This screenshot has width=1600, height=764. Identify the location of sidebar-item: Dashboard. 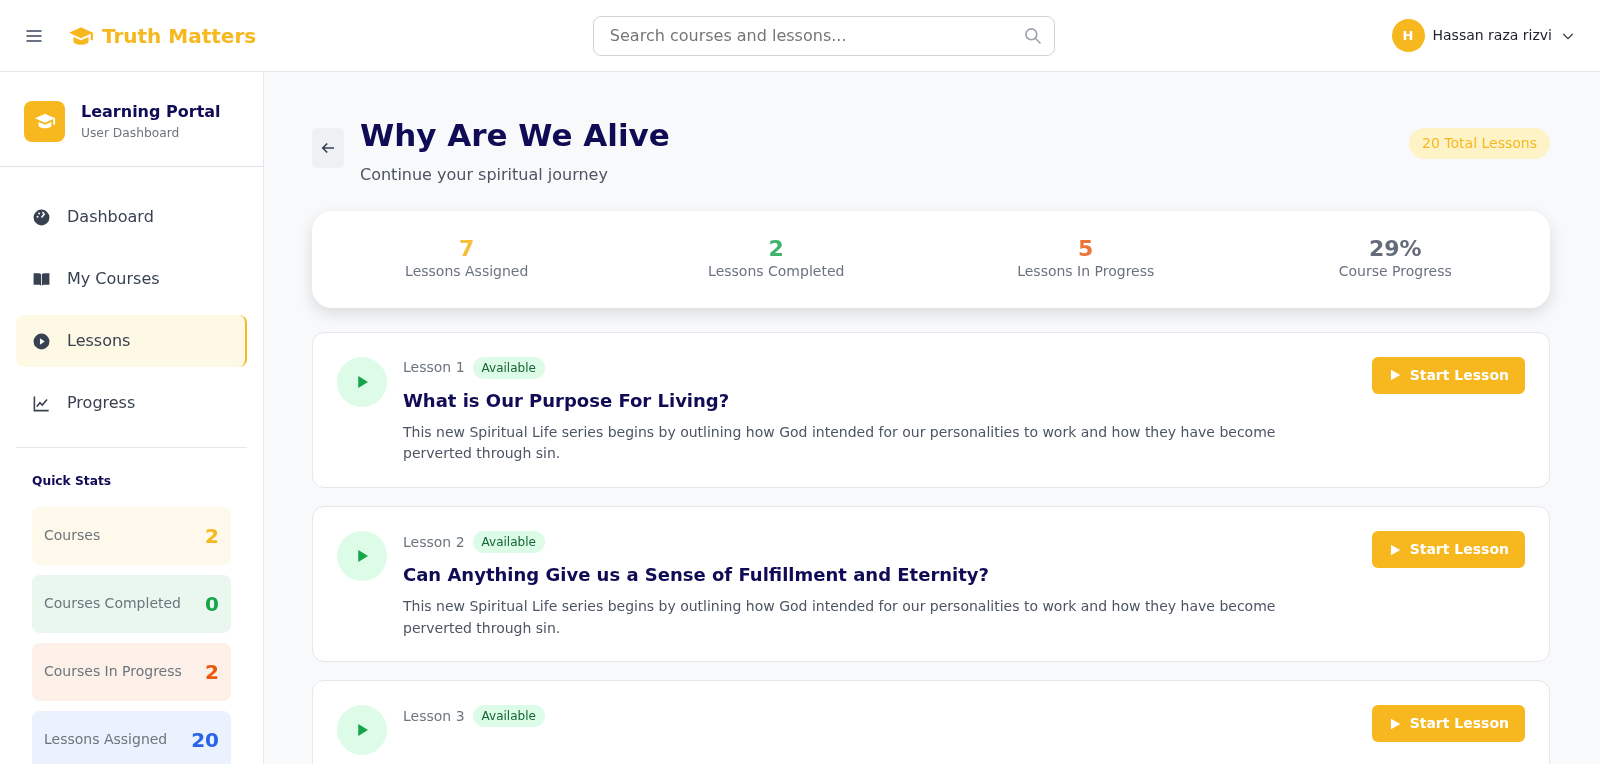
(131, 217).